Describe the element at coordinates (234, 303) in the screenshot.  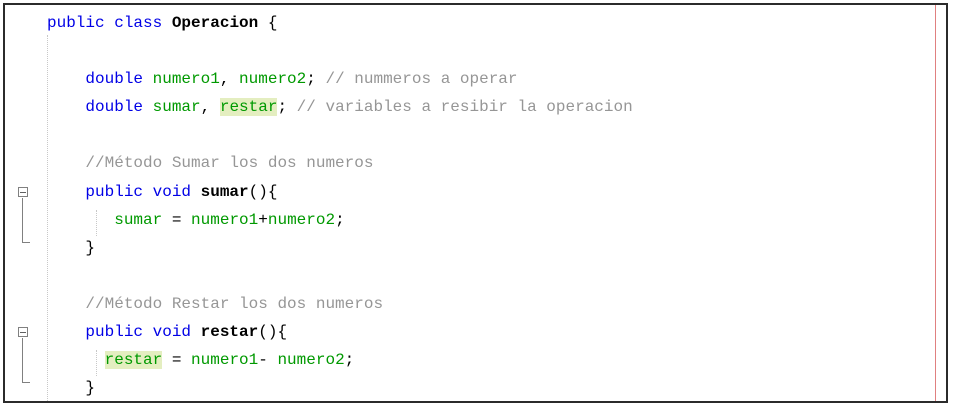
I see `code-token: //Método Restar los dos numeros` at that location.